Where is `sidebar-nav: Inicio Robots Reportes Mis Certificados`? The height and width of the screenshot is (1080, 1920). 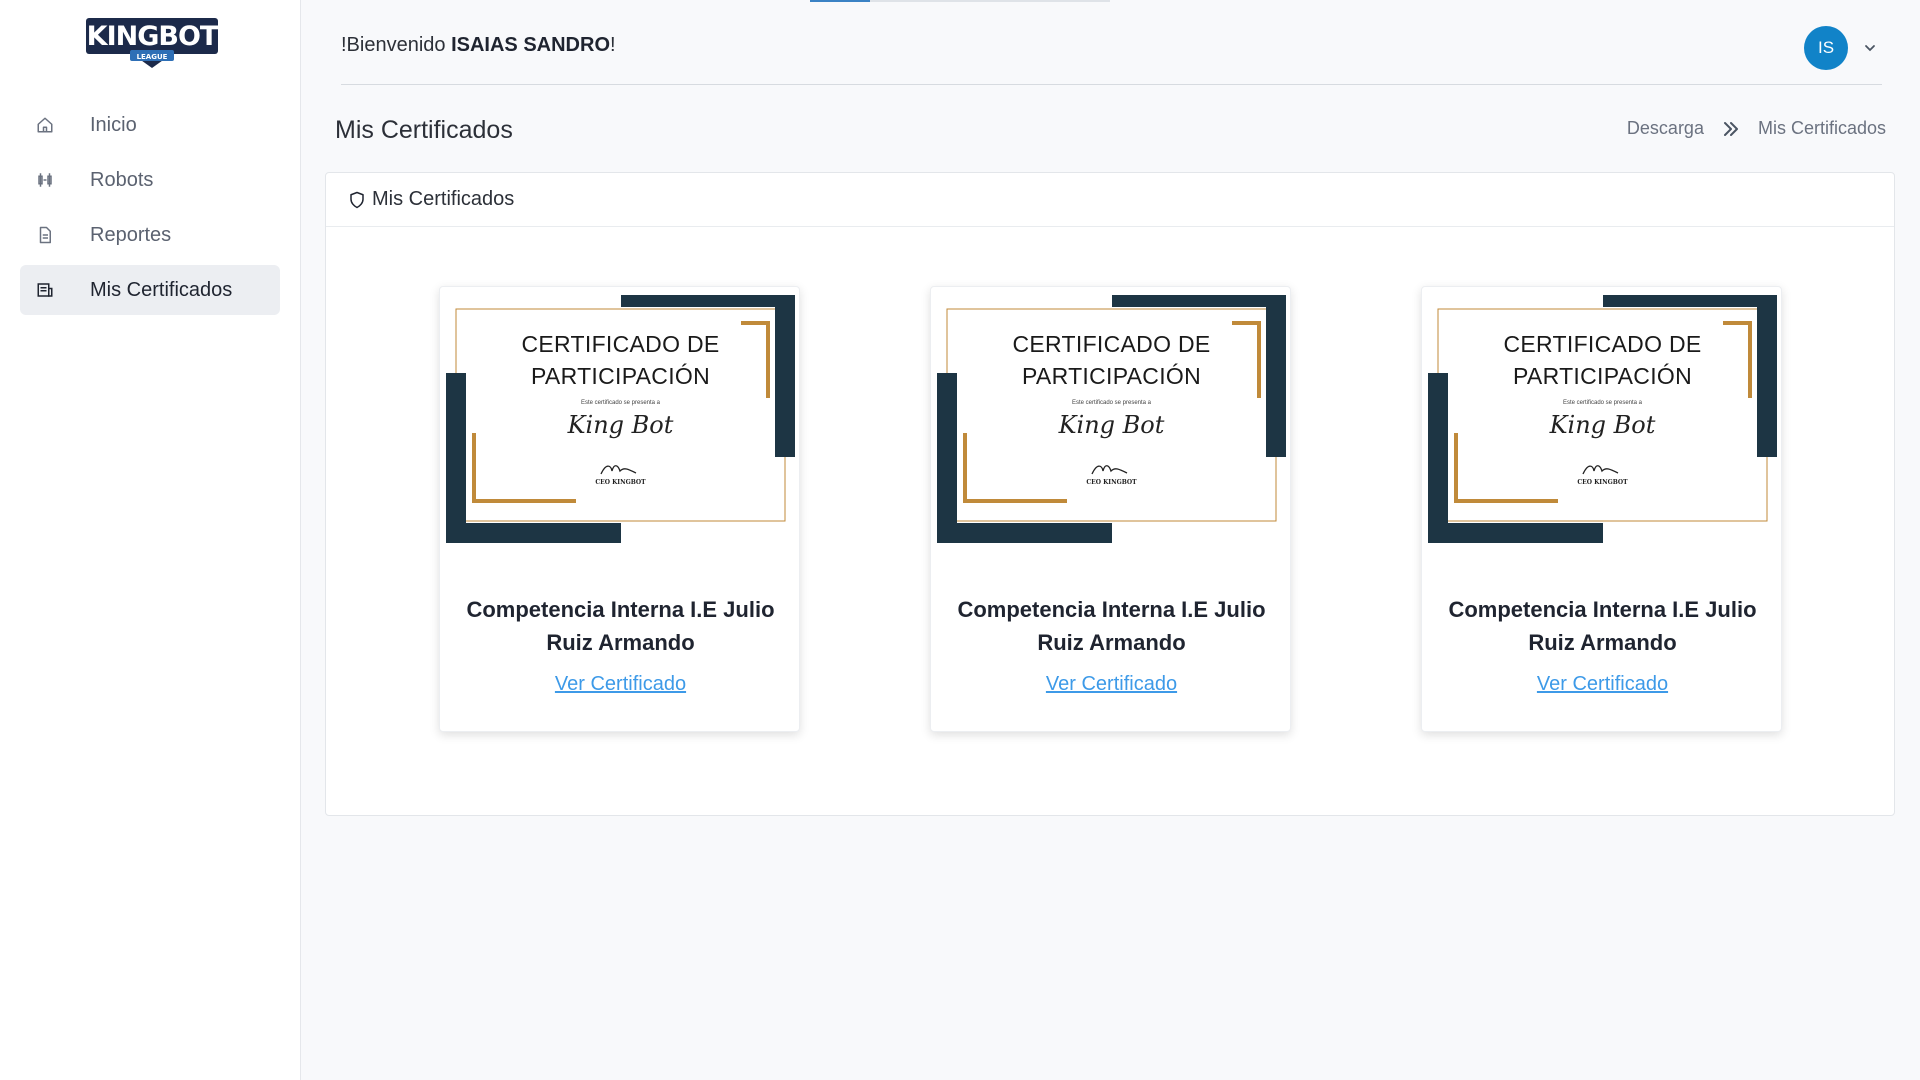
sidebar-nav: Inicio Robots Reportes Mis Certificados is located at coordinates (150, 210).